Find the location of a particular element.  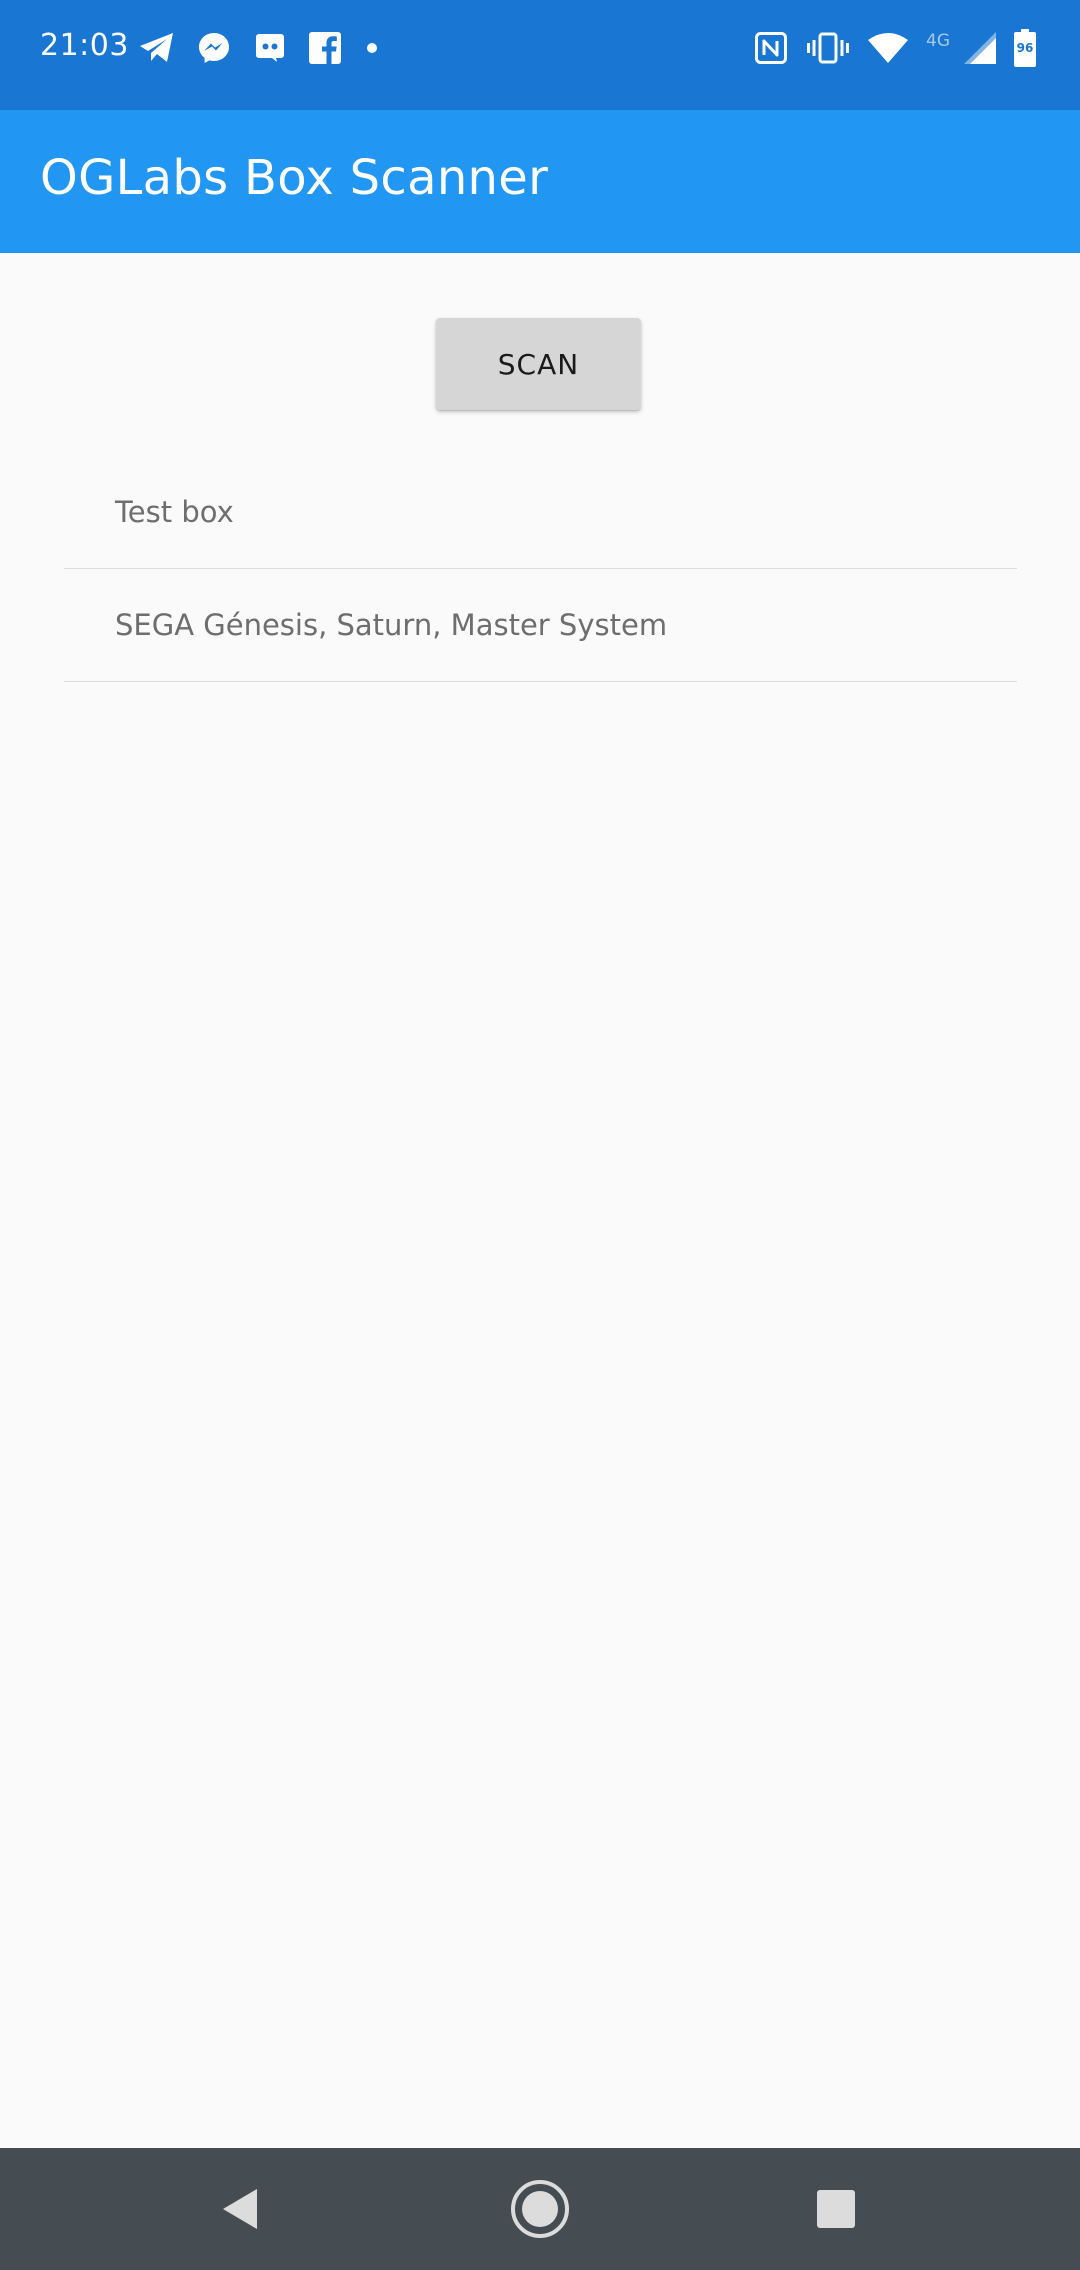

telegram-icon is located at coordinates (157, 48).